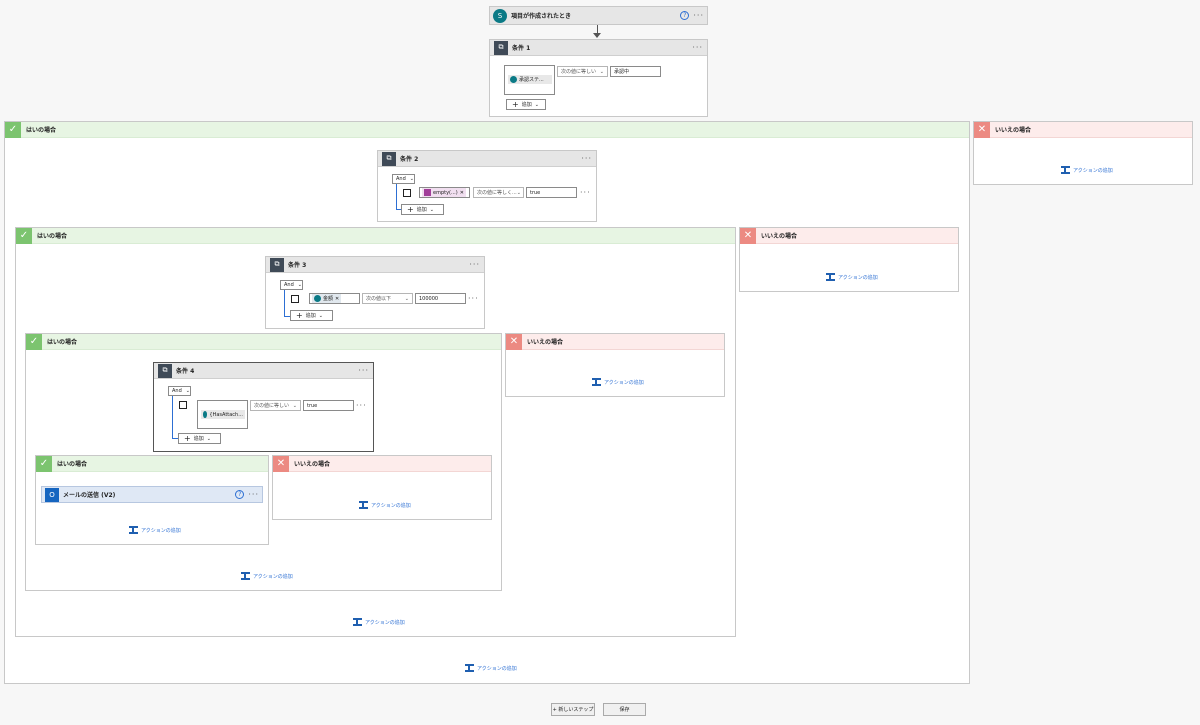 The height and width of the screenshot is (725, 1200). What do you see at coordinates (152, 494) in the screenshot?
I see `send-mail-action: O メールの送信 (V2) ? ···` at bounding box center [152, 494].